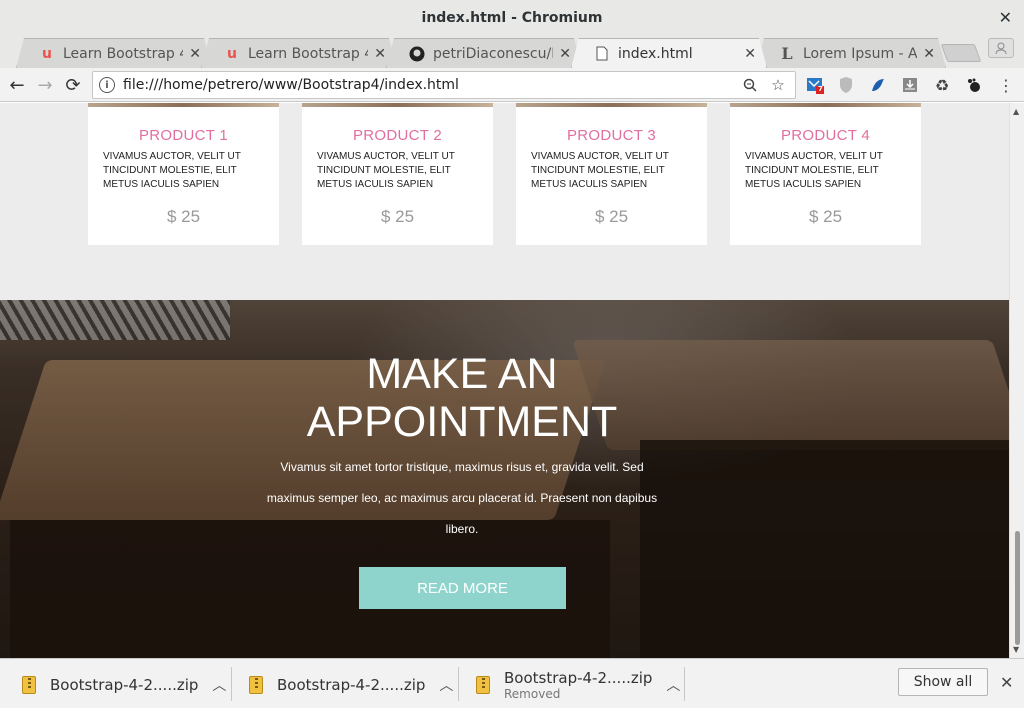 The image size is (1024, 708). What do you see at coordinates (1001, 48) in the screenshot?
I see `profile-icon` at bounding box center [1001, 48].